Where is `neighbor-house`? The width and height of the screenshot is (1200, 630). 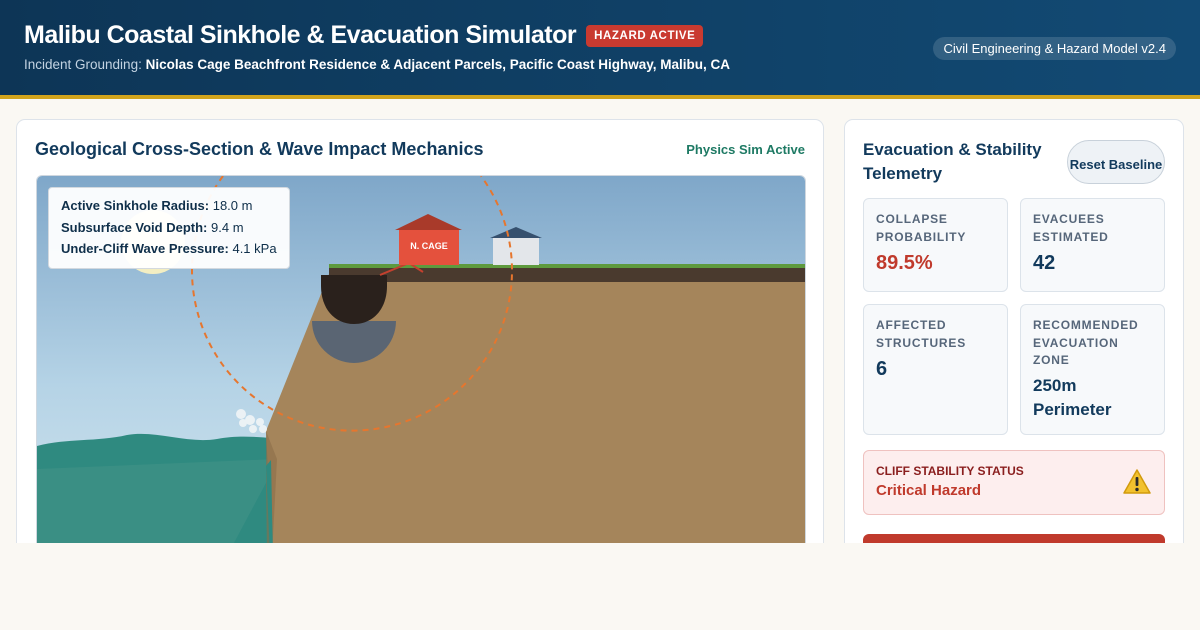
neighbor-house is located at coordinates (516, 251).